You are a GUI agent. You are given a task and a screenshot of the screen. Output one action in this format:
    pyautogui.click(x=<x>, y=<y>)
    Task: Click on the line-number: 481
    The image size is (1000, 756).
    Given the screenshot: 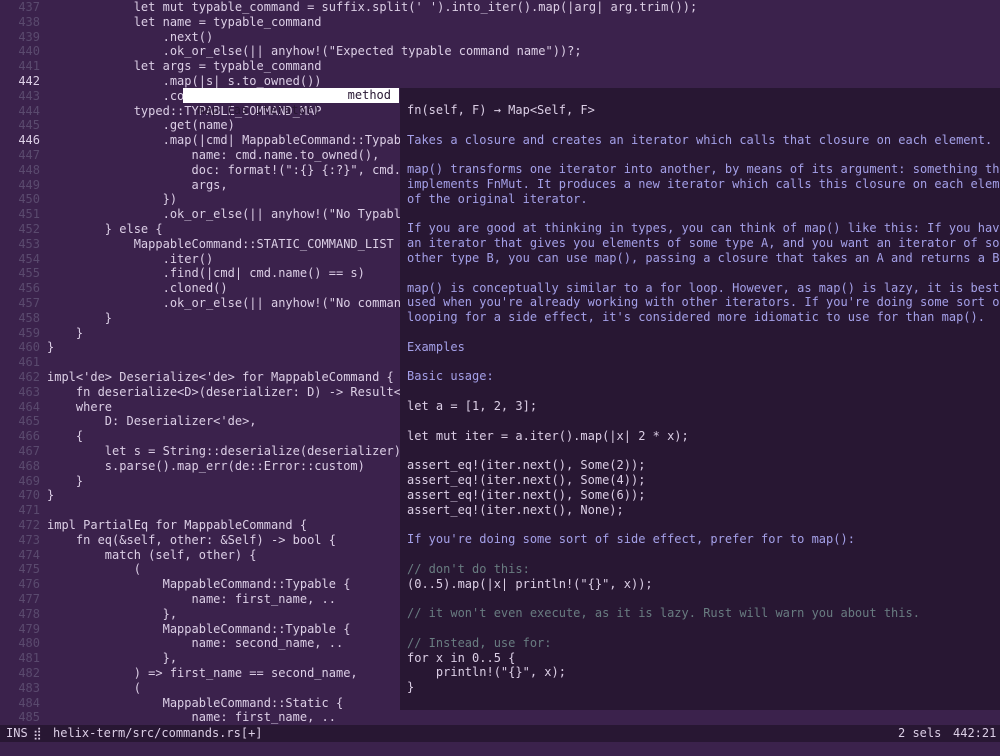 What is the action you would take?
    pyautogui.click(x=29, y=658)
    